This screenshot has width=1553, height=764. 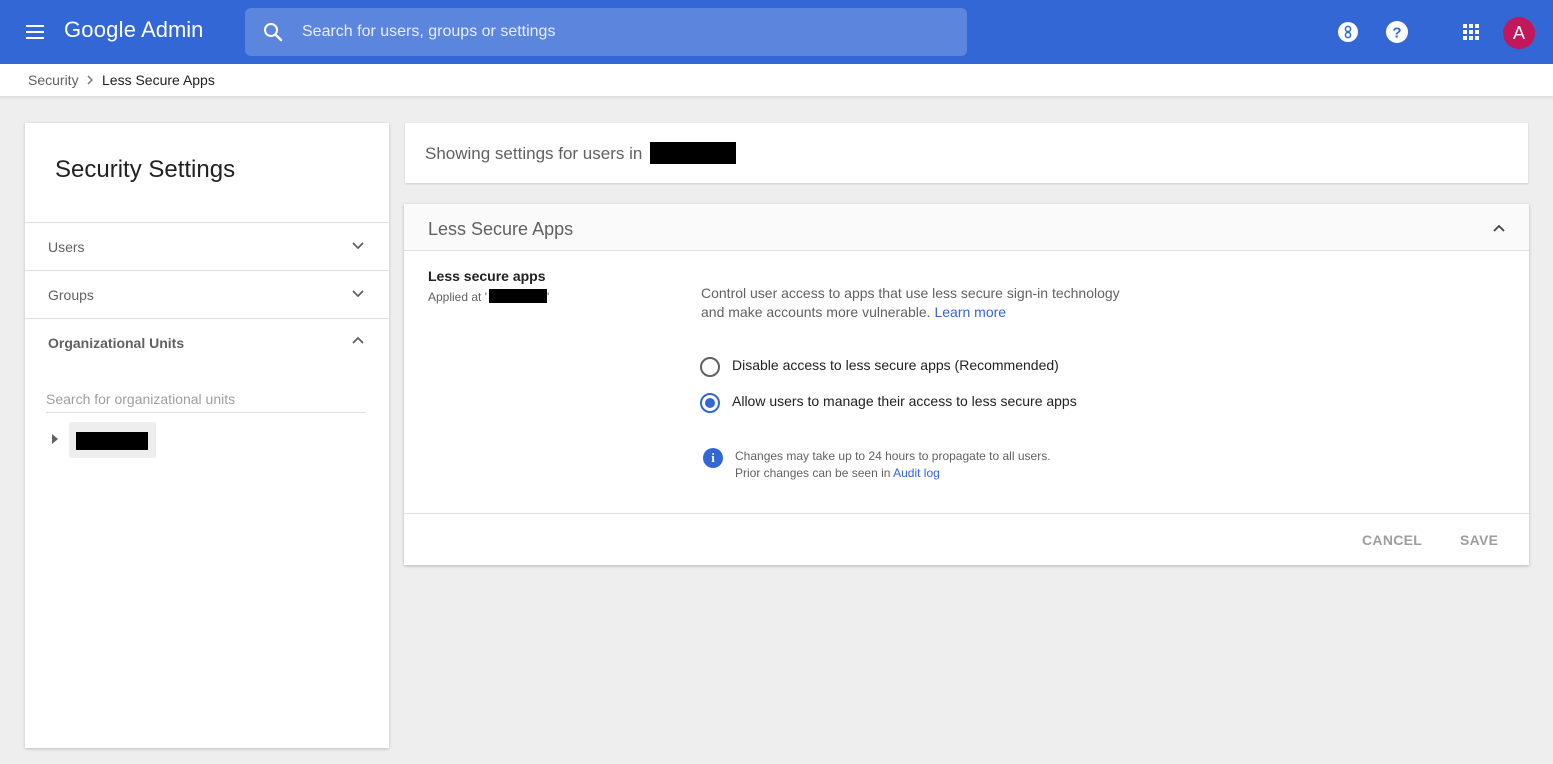 I want to click on sidebar-title: Security Settings, so click(x=145, y=169).